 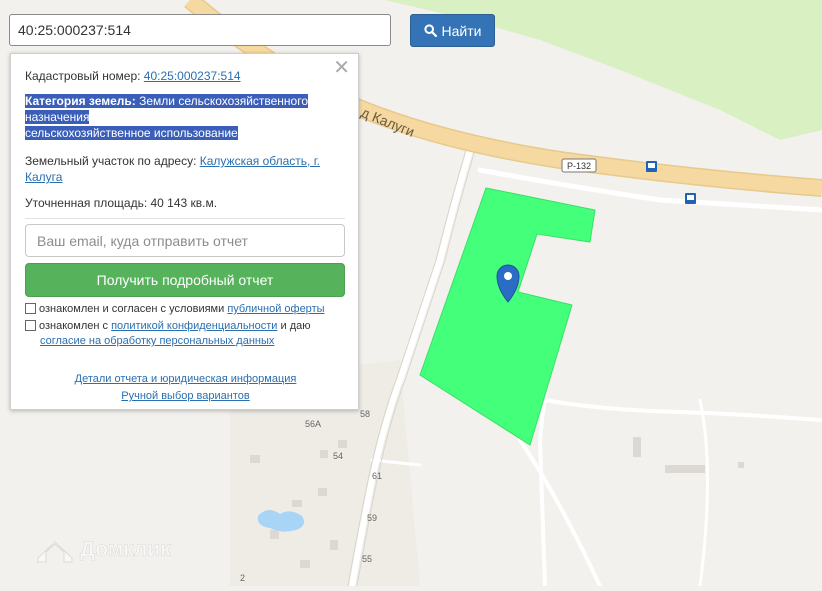 I want to click on address-link-line-1: Калужская область, г., so click(x=260, y=161).